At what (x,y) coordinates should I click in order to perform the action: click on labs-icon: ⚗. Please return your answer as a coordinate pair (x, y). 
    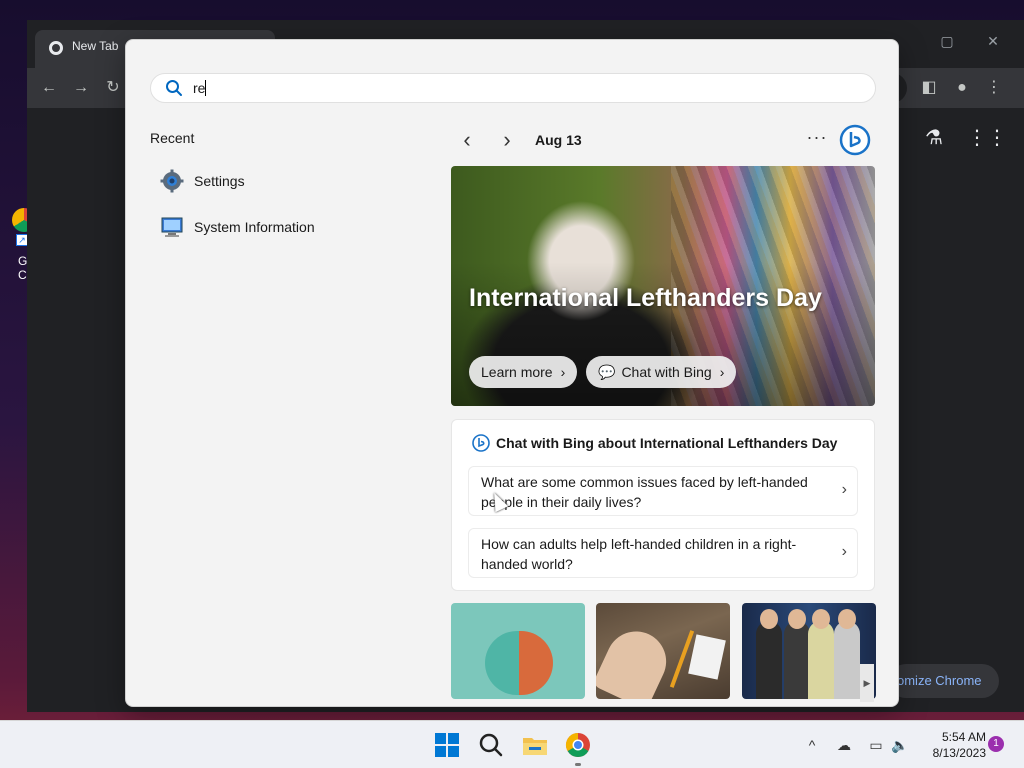
    Looking at the image, I should click on (934, 138).